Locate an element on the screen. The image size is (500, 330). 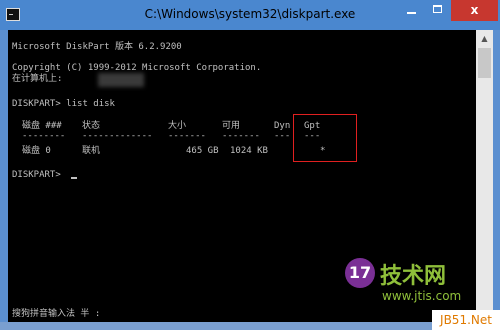
ime-status-bar: 搜狗拼音输入法 半 : is located at coordinates (56, 314).